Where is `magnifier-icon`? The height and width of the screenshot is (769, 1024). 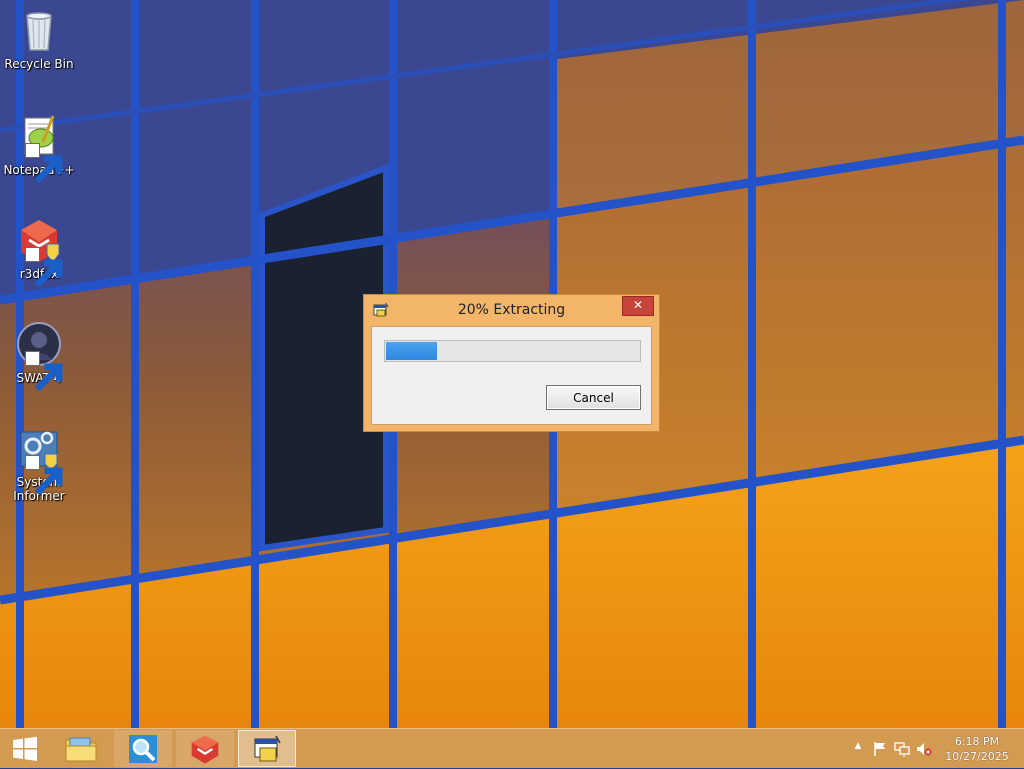
magnifier-icon is located at coordinates (143, 748).